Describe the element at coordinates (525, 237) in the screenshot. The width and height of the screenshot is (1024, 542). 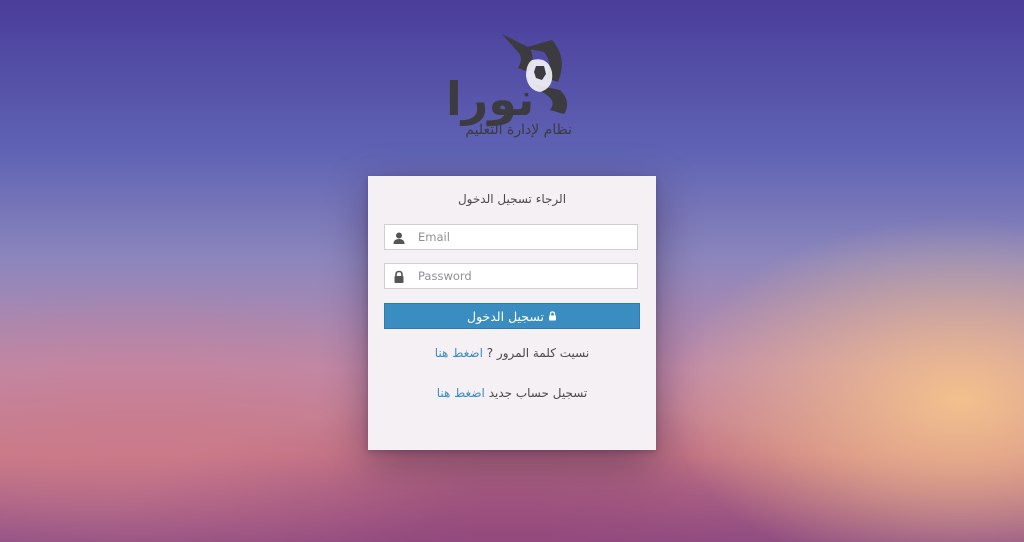
I see `email-input` at that location.